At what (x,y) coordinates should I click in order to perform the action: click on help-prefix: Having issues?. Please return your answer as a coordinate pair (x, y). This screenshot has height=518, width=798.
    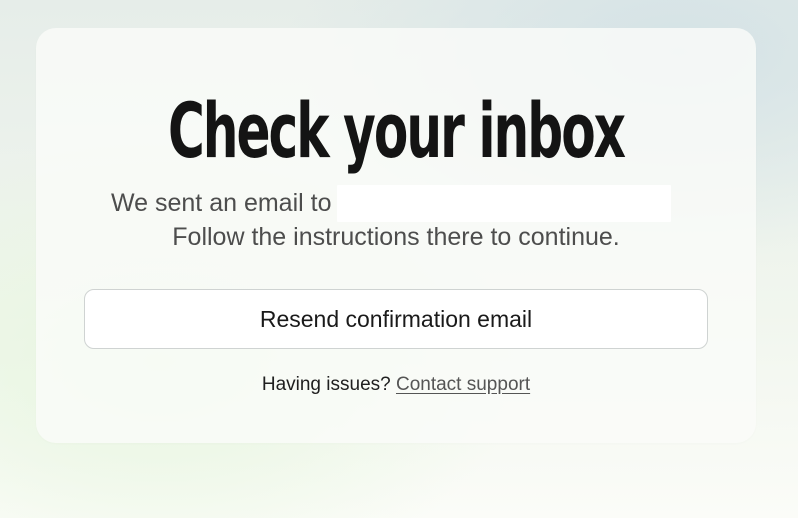
    Looking at the image, I should click on (326, 384).